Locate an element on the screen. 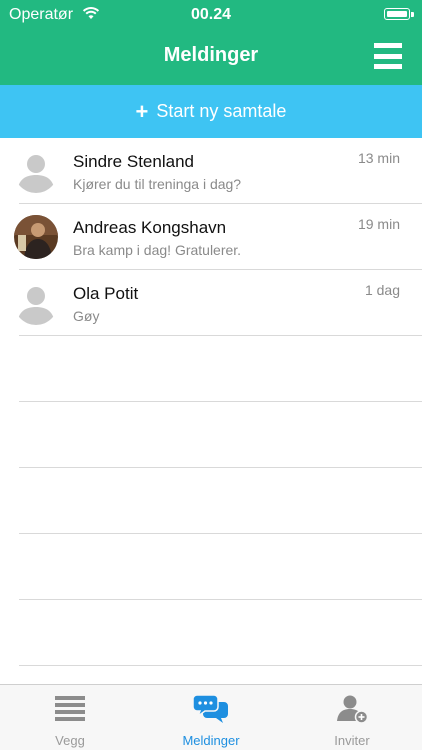  tab-label: Meldinger is located at coordinates (211, 740).